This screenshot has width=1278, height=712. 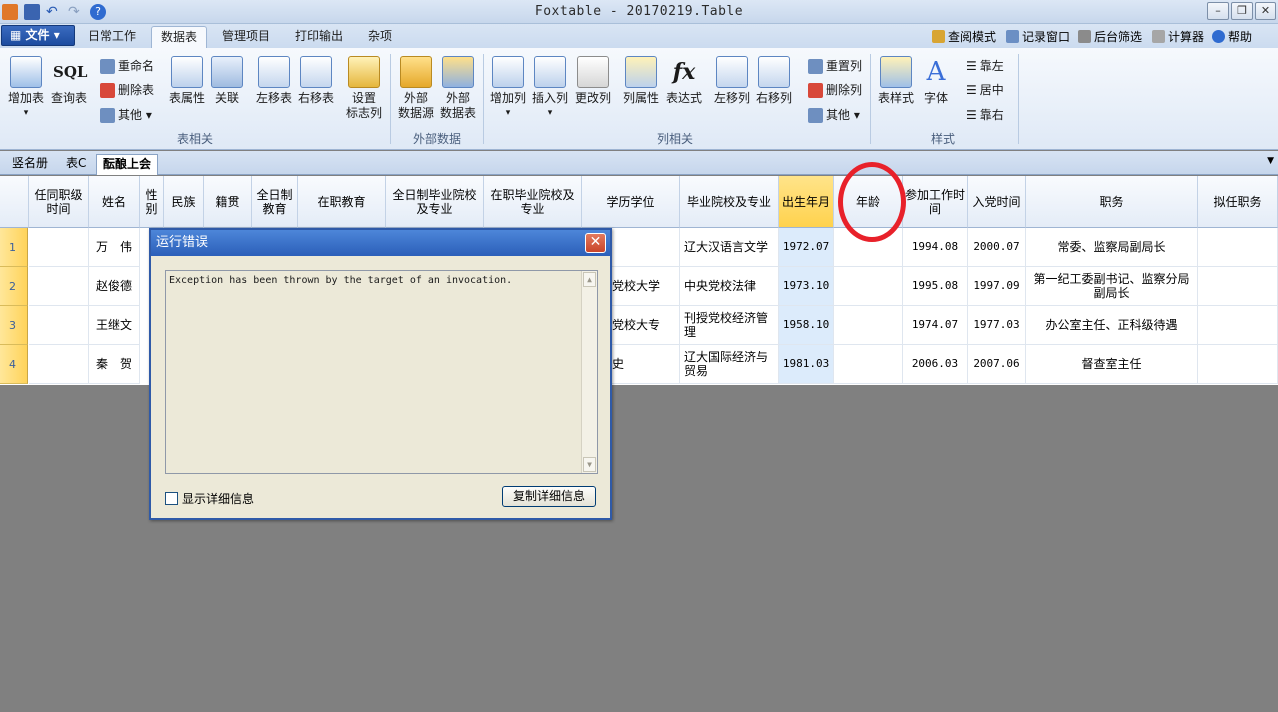 I want to click on query-table-button: SQL 查询表, so click(x=69, y=81).